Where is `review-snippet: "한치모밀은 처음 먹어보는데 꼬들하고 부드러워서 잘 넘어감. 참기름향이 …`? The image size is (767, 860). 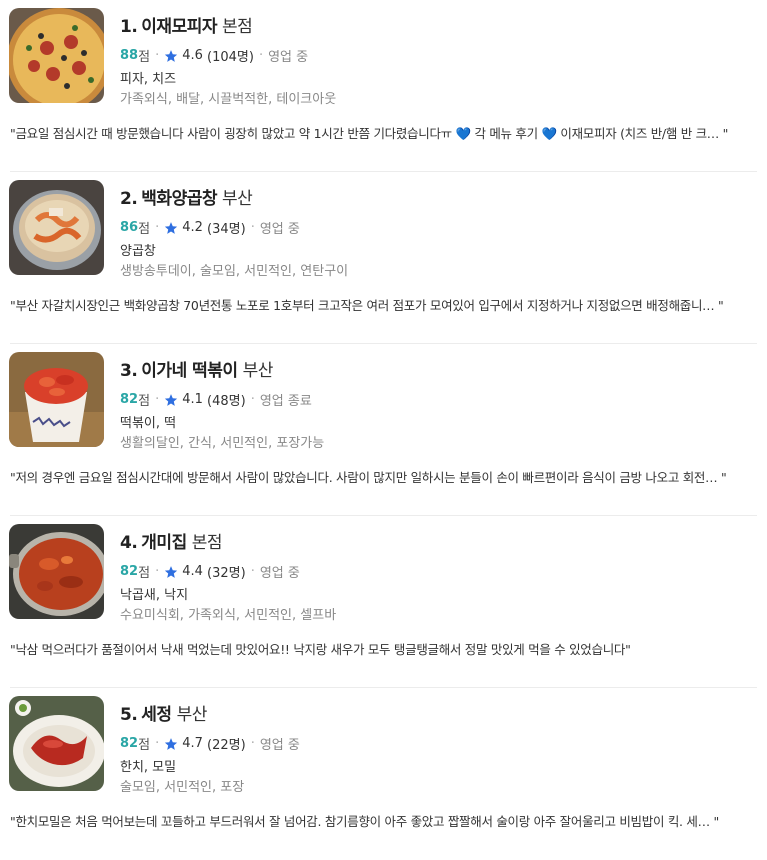
review-snippet: "한치모밀은 처음 먹어보는데 꼬들하고 부드러워서 잘 넘어감. 참기름향이 … is located at coordinates (386, 820).